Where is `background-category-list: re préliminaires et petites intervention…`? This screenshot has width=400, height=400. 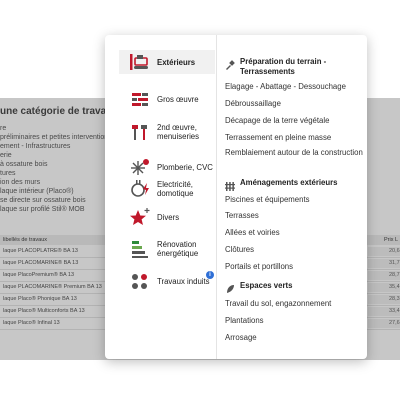 background-category-list: re préliminaires et petites intervention… is located at coordinates (54, 169).